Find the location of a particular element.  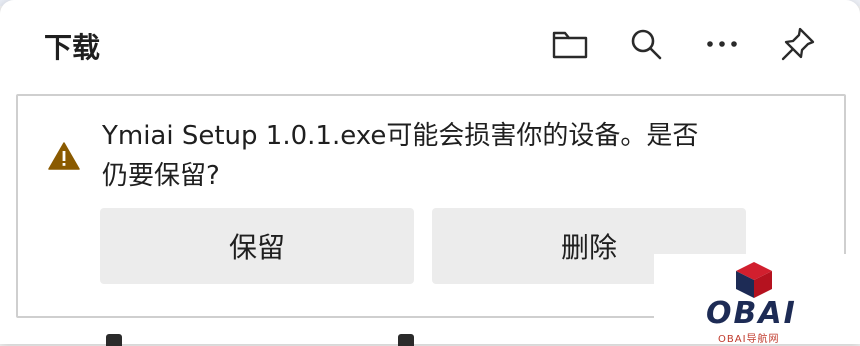

keep-button: 保留 is located at coordinates (257, 246).